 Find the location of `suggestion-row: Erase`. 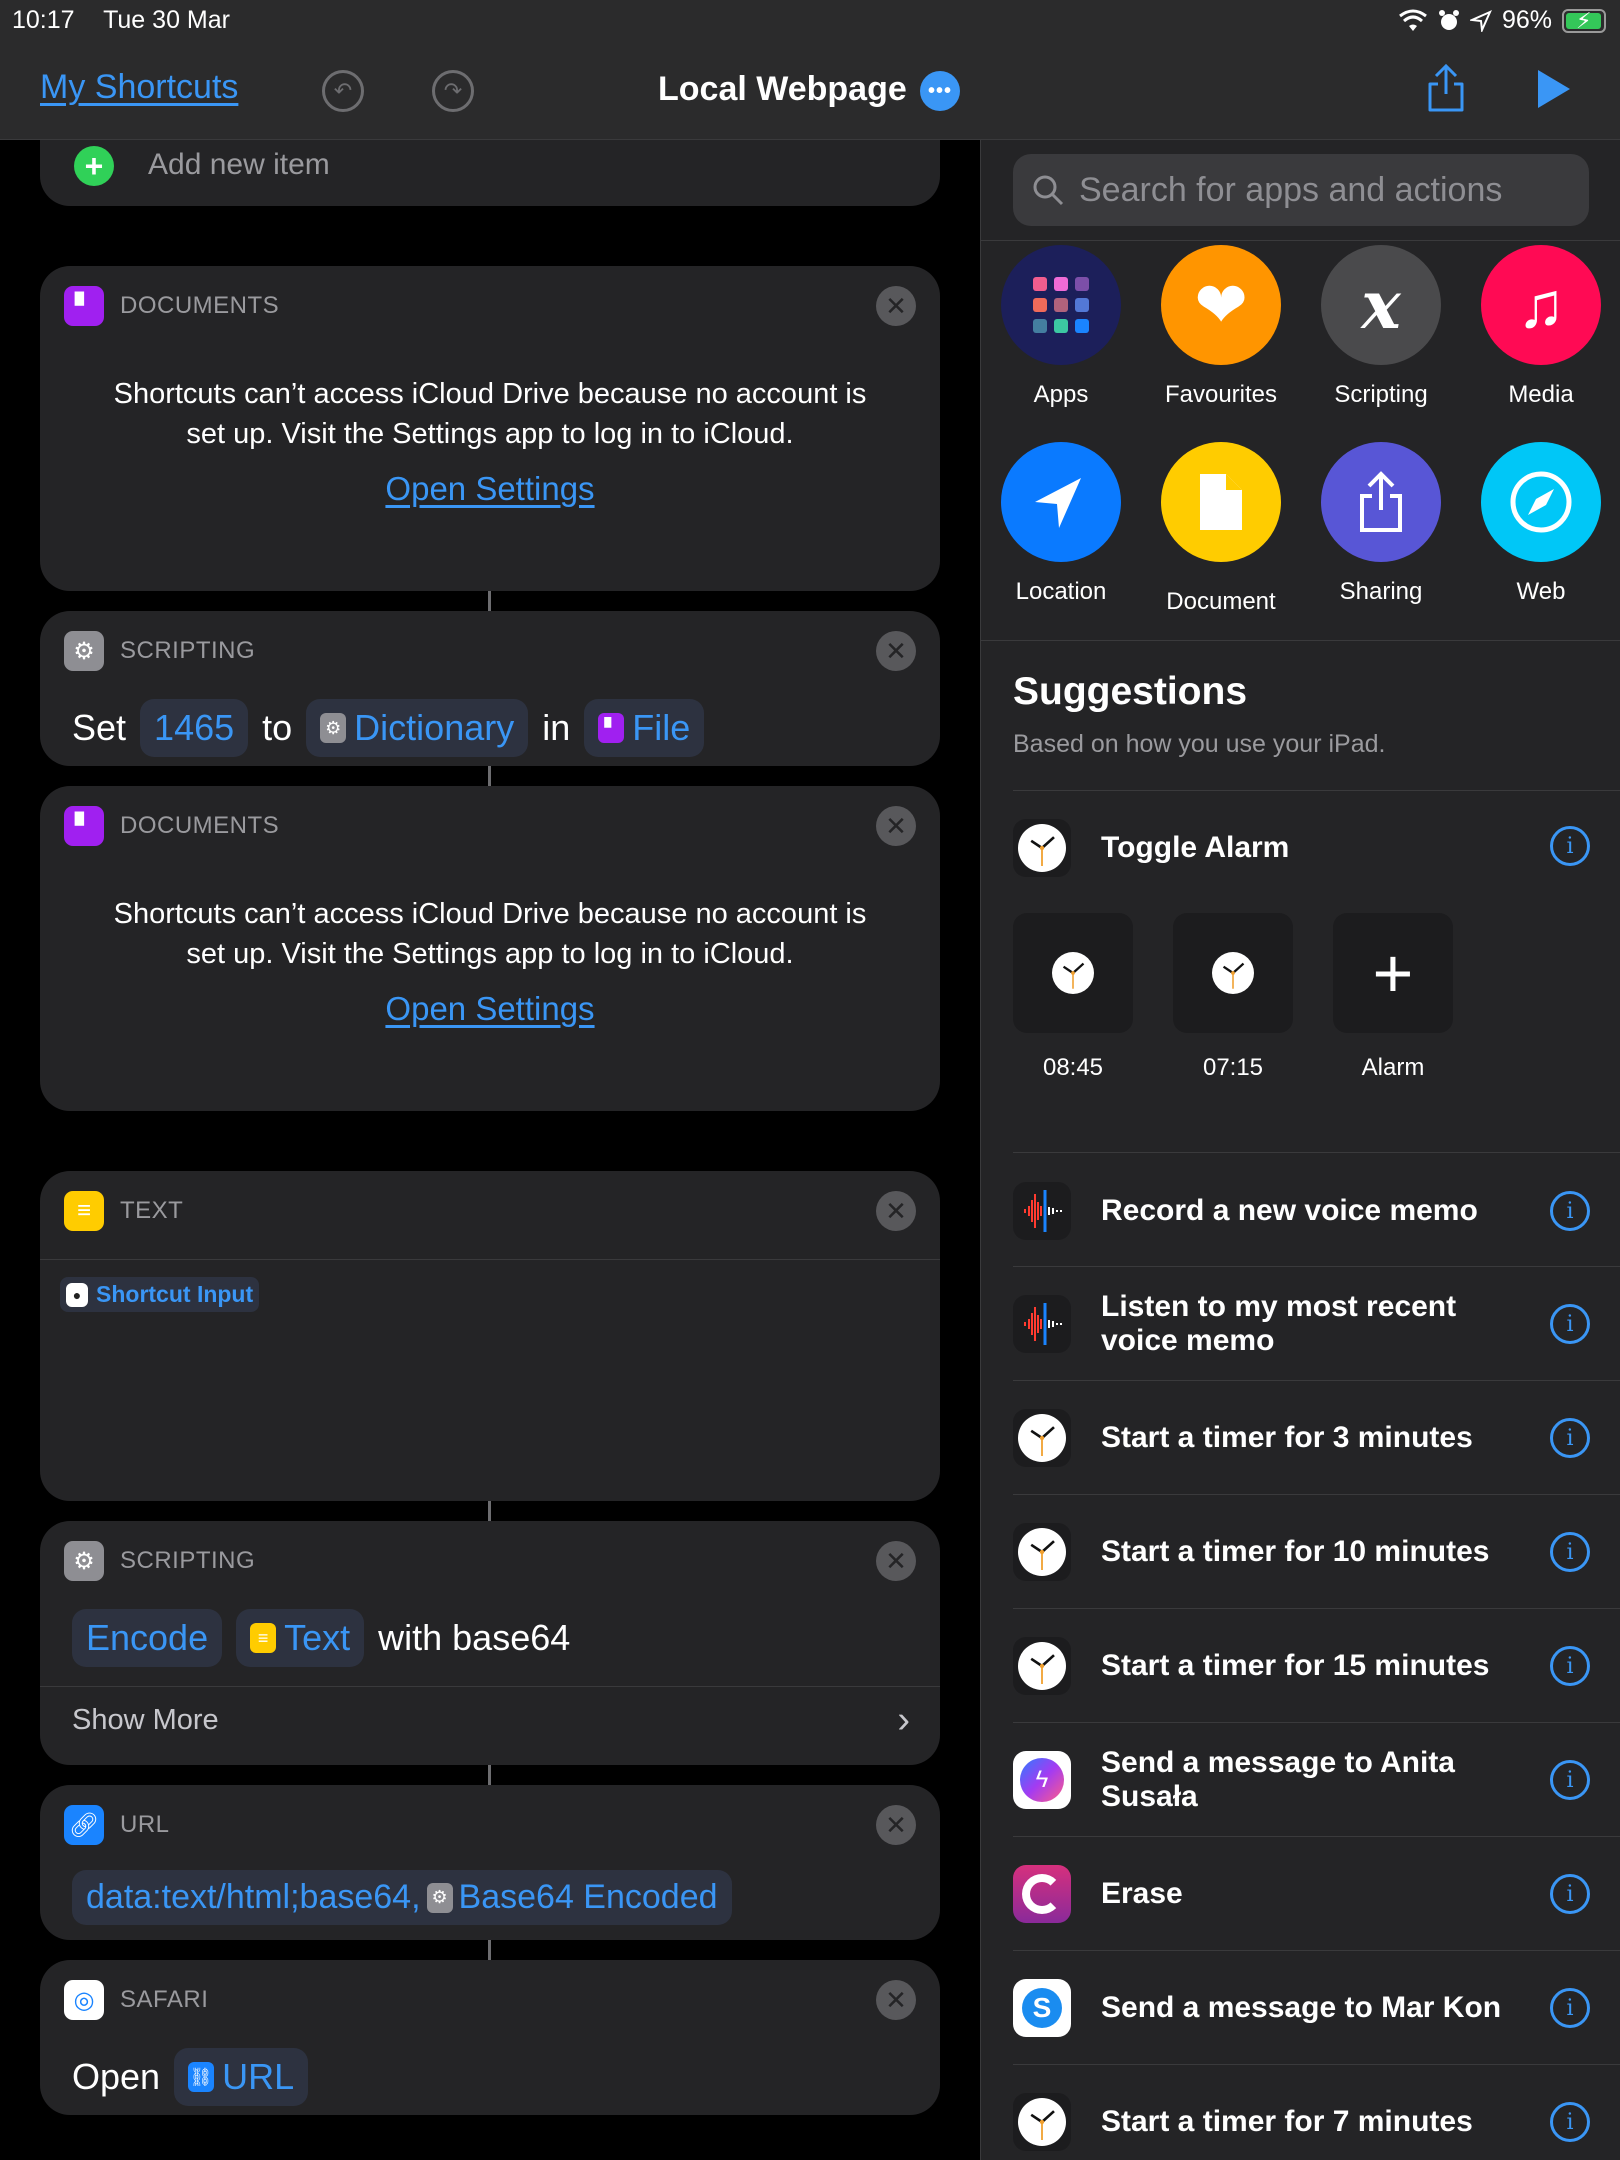

suggestion-row: Erase is located at coordinates (1316, 1894).